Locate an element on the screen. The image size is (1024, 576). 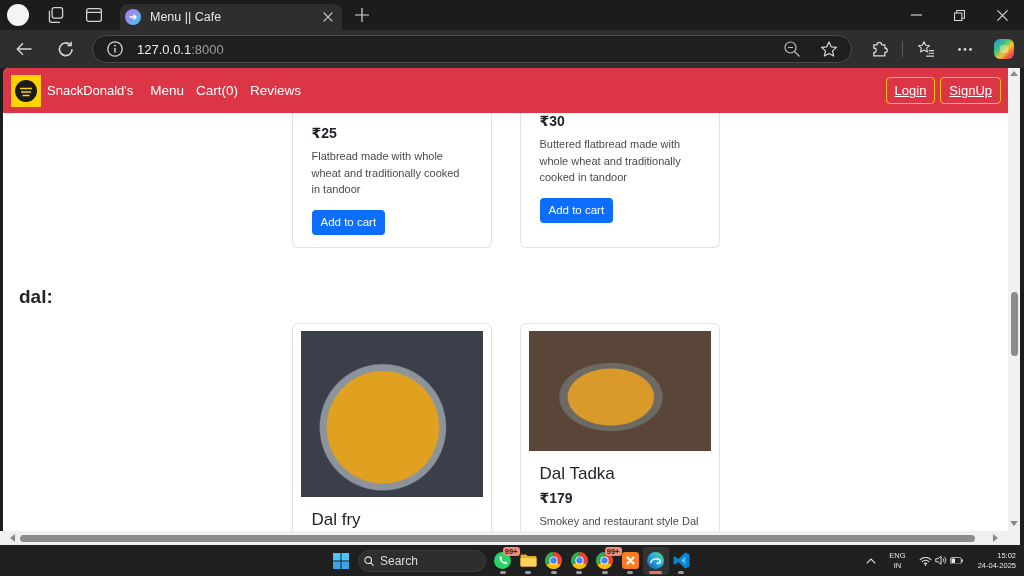
auth-button: Login is located at coordinates (910, 90).